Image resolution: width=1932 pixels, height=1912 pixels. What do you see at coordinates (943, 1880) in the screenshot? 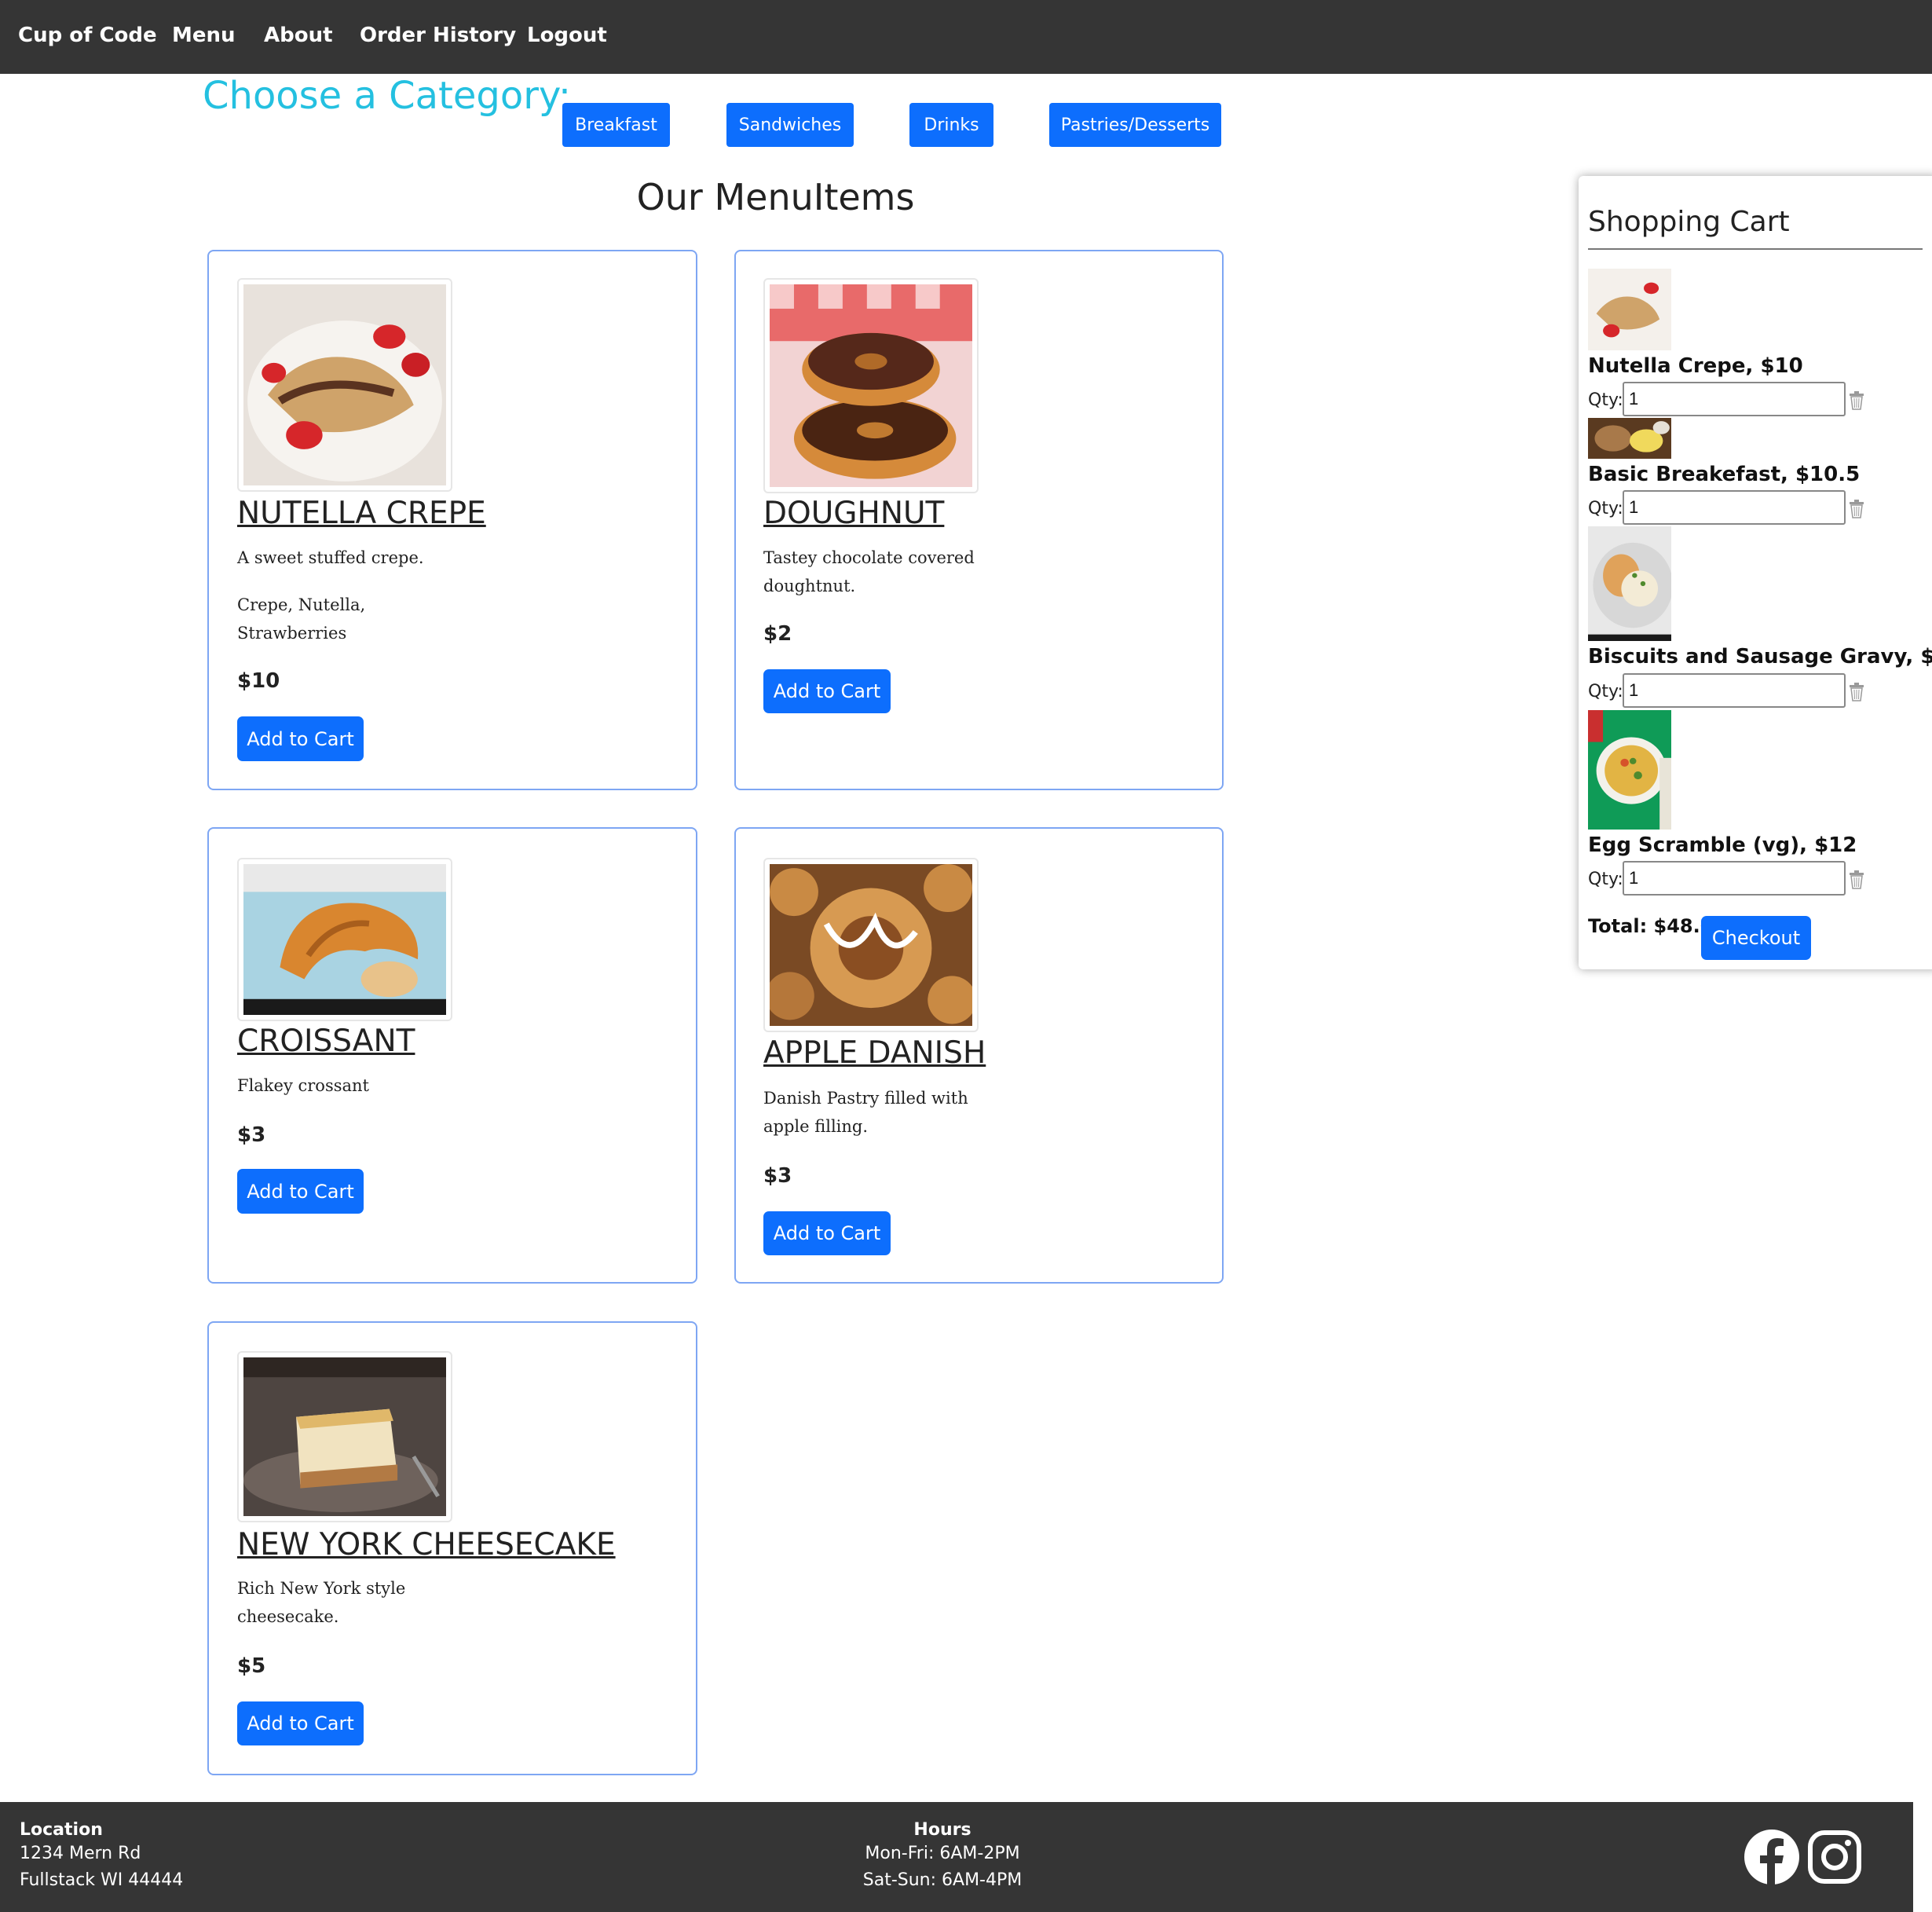
I see `footer-hours-weekend: Sat-Sun: 6AM-4PM` at bounding box center [943, 1880].